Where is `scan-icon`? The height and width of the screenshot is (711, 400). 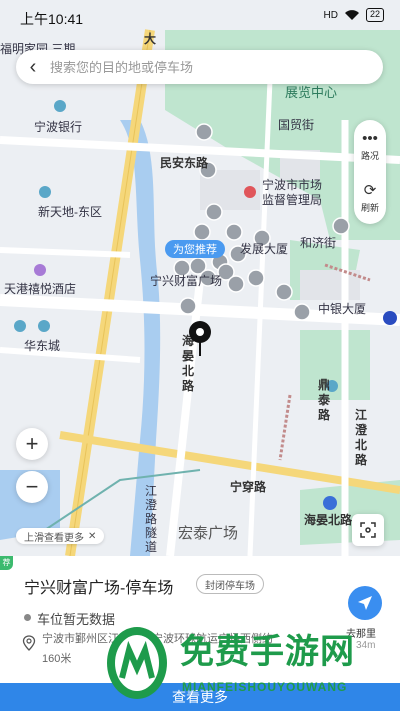 scan-icon is located at coordinates (368, 530).